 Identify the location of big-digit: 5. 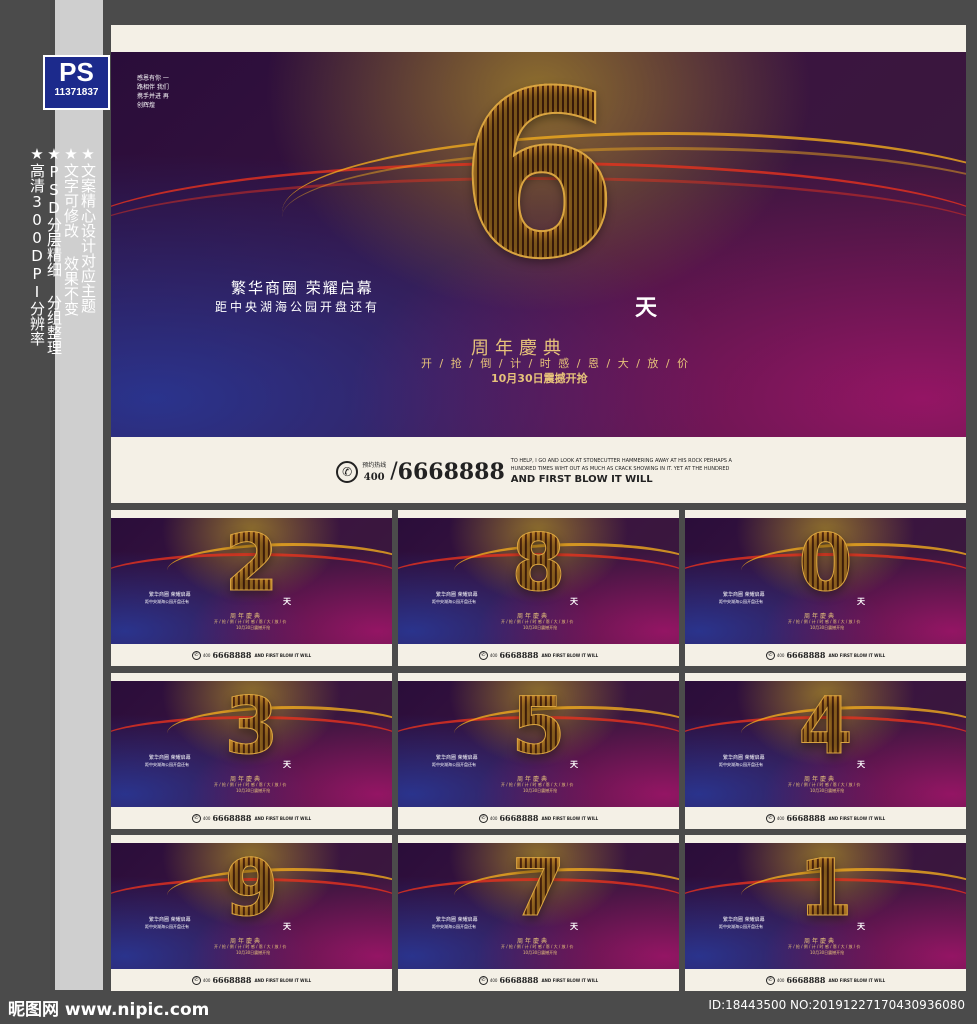
(538, 727).